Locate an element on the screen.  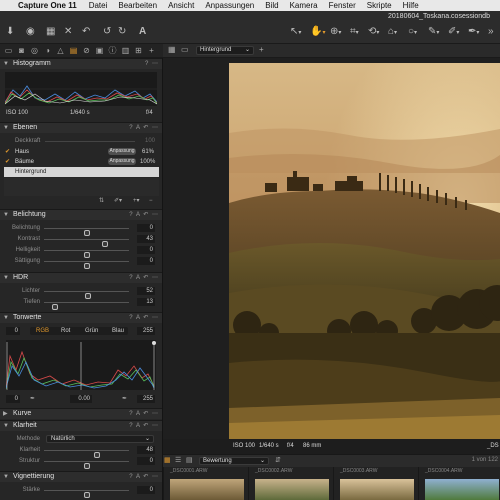
details-tab-icon: ⊘ is located at coordinates (86, 50).